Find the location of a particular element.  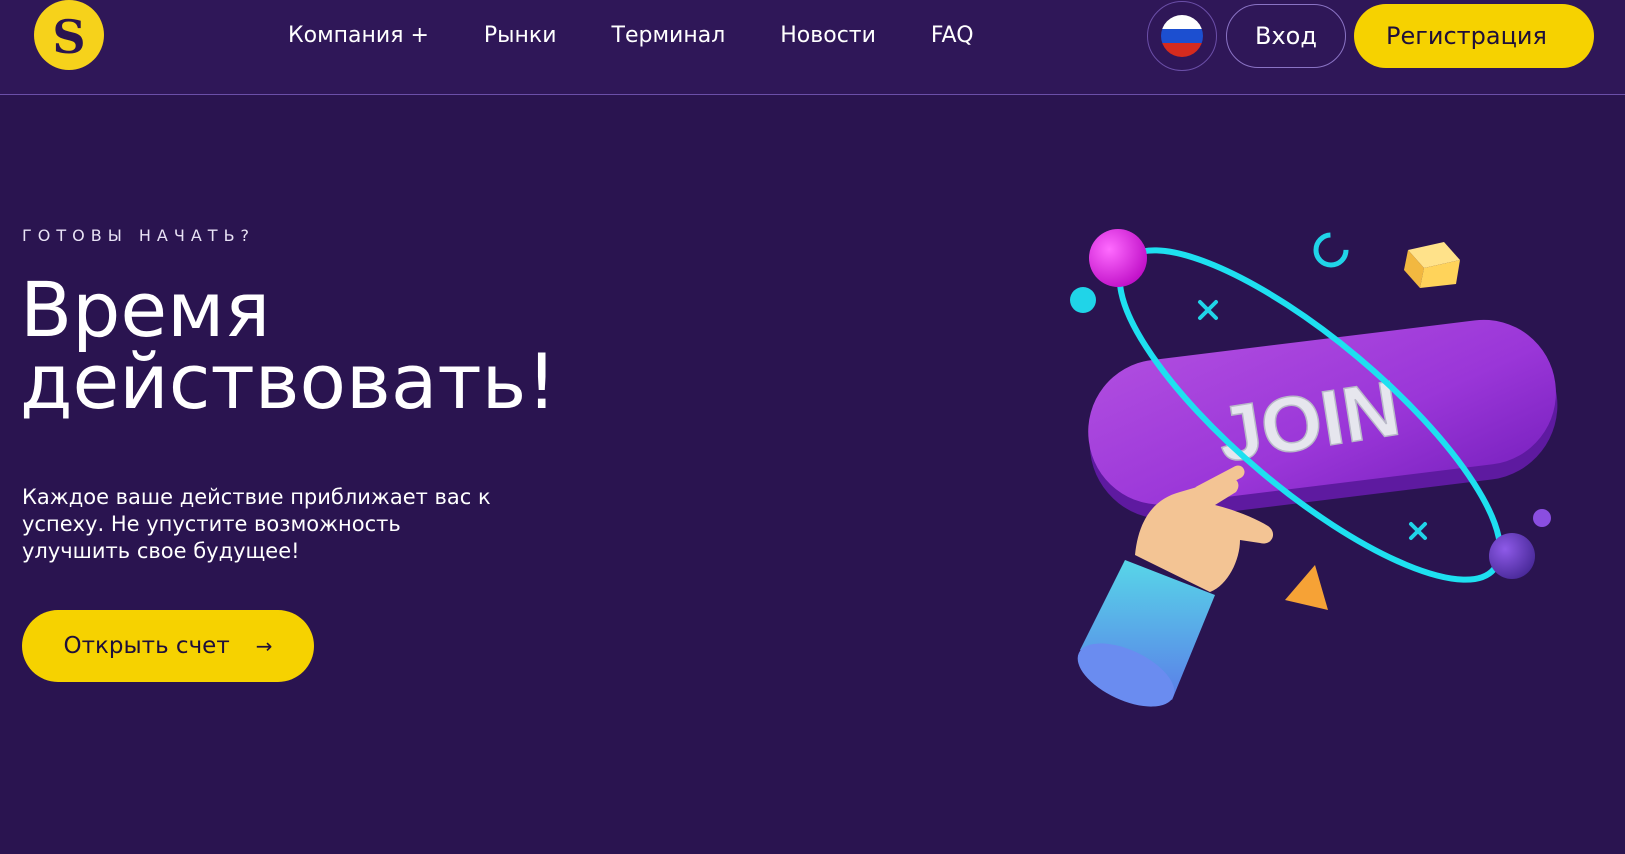

nav-item-news: Новости is located at coordinates (828, 35).